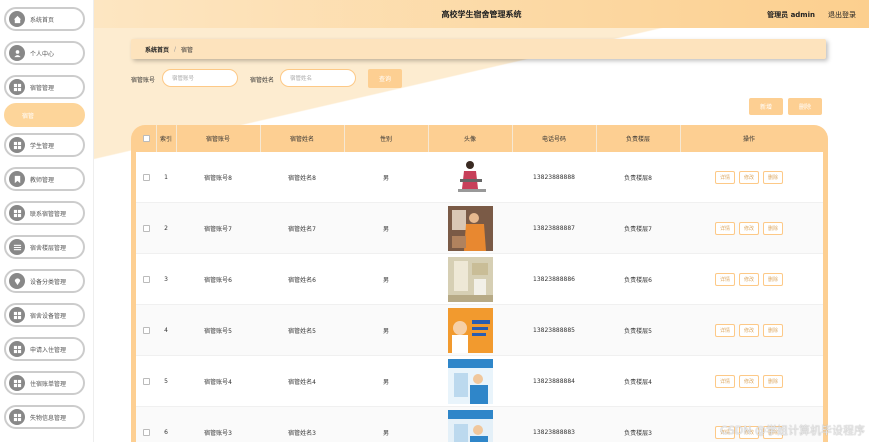 The height and width of the screenshot is (442, 869). I want to click on column-header: 负责楼层, so click(638, 138).